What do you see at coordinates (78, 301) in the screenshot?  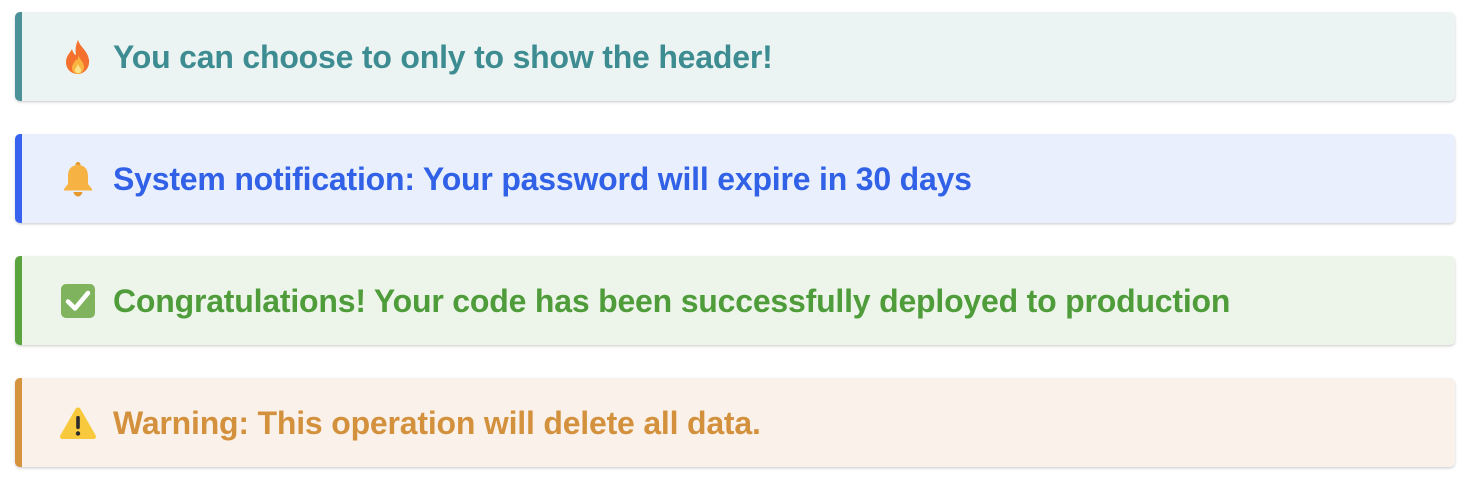 I see `check-box-icon` at bounding box center [78, 301].